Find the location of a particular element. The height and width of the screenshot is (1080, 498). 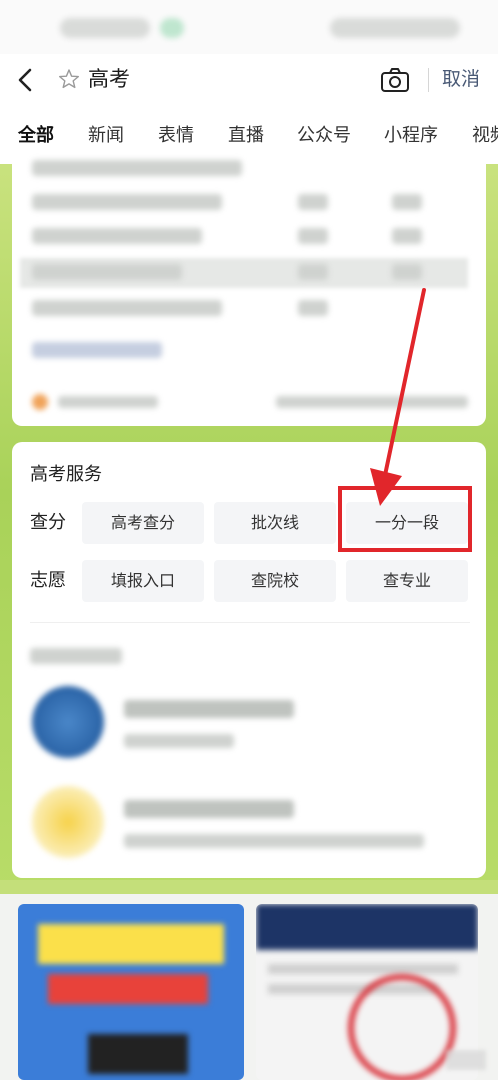

tab-mini-programs: 小程序 is located at coordinates (411, 136).